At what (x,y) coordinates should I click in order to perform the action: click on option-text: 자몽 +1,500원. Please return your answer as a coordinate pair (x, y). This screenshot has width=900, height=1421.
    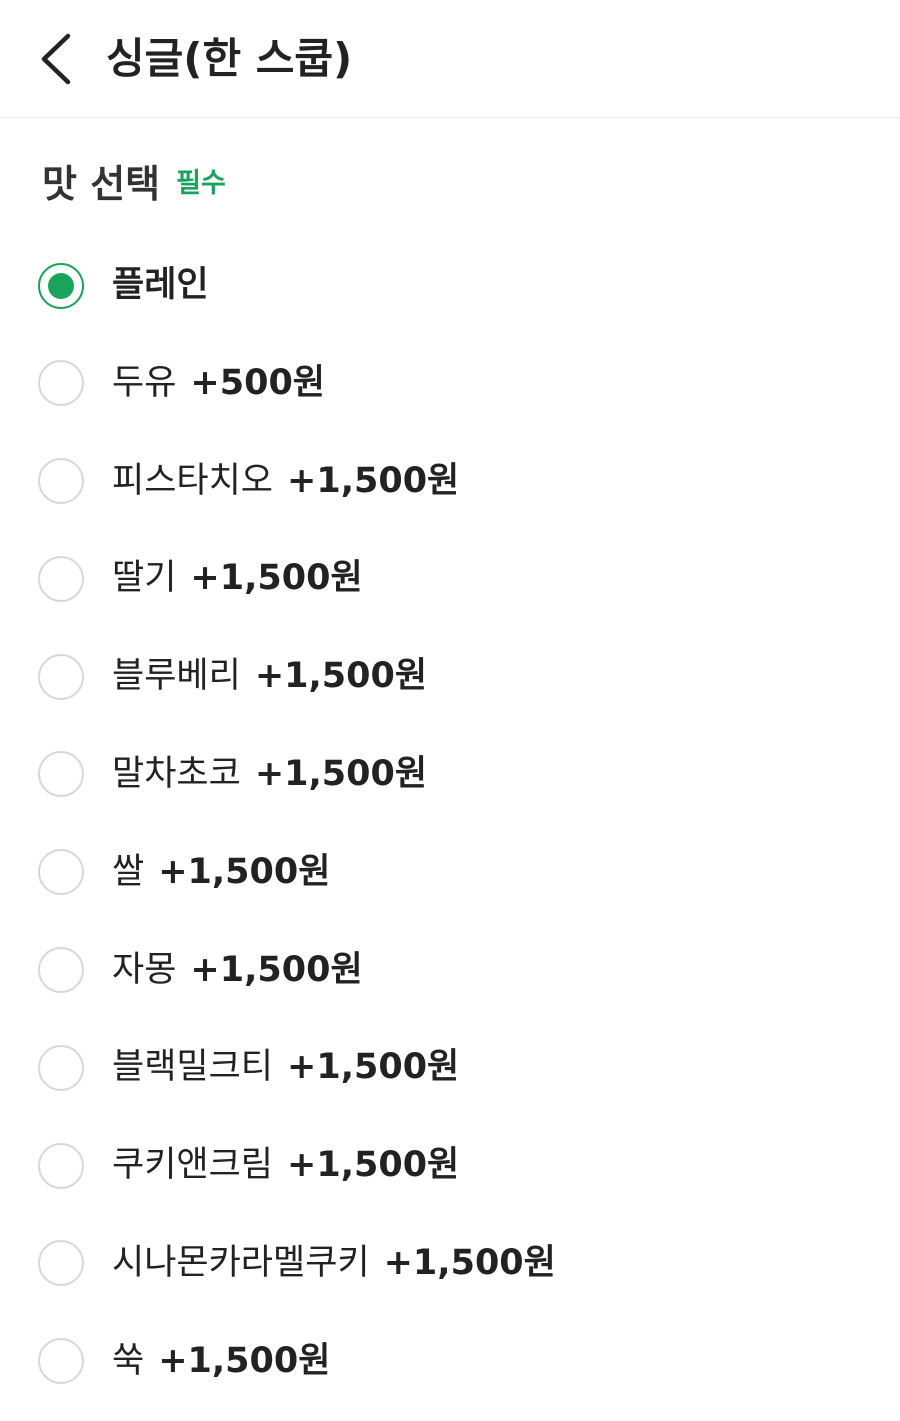
    Looking at the image, I should click on (237, 970).